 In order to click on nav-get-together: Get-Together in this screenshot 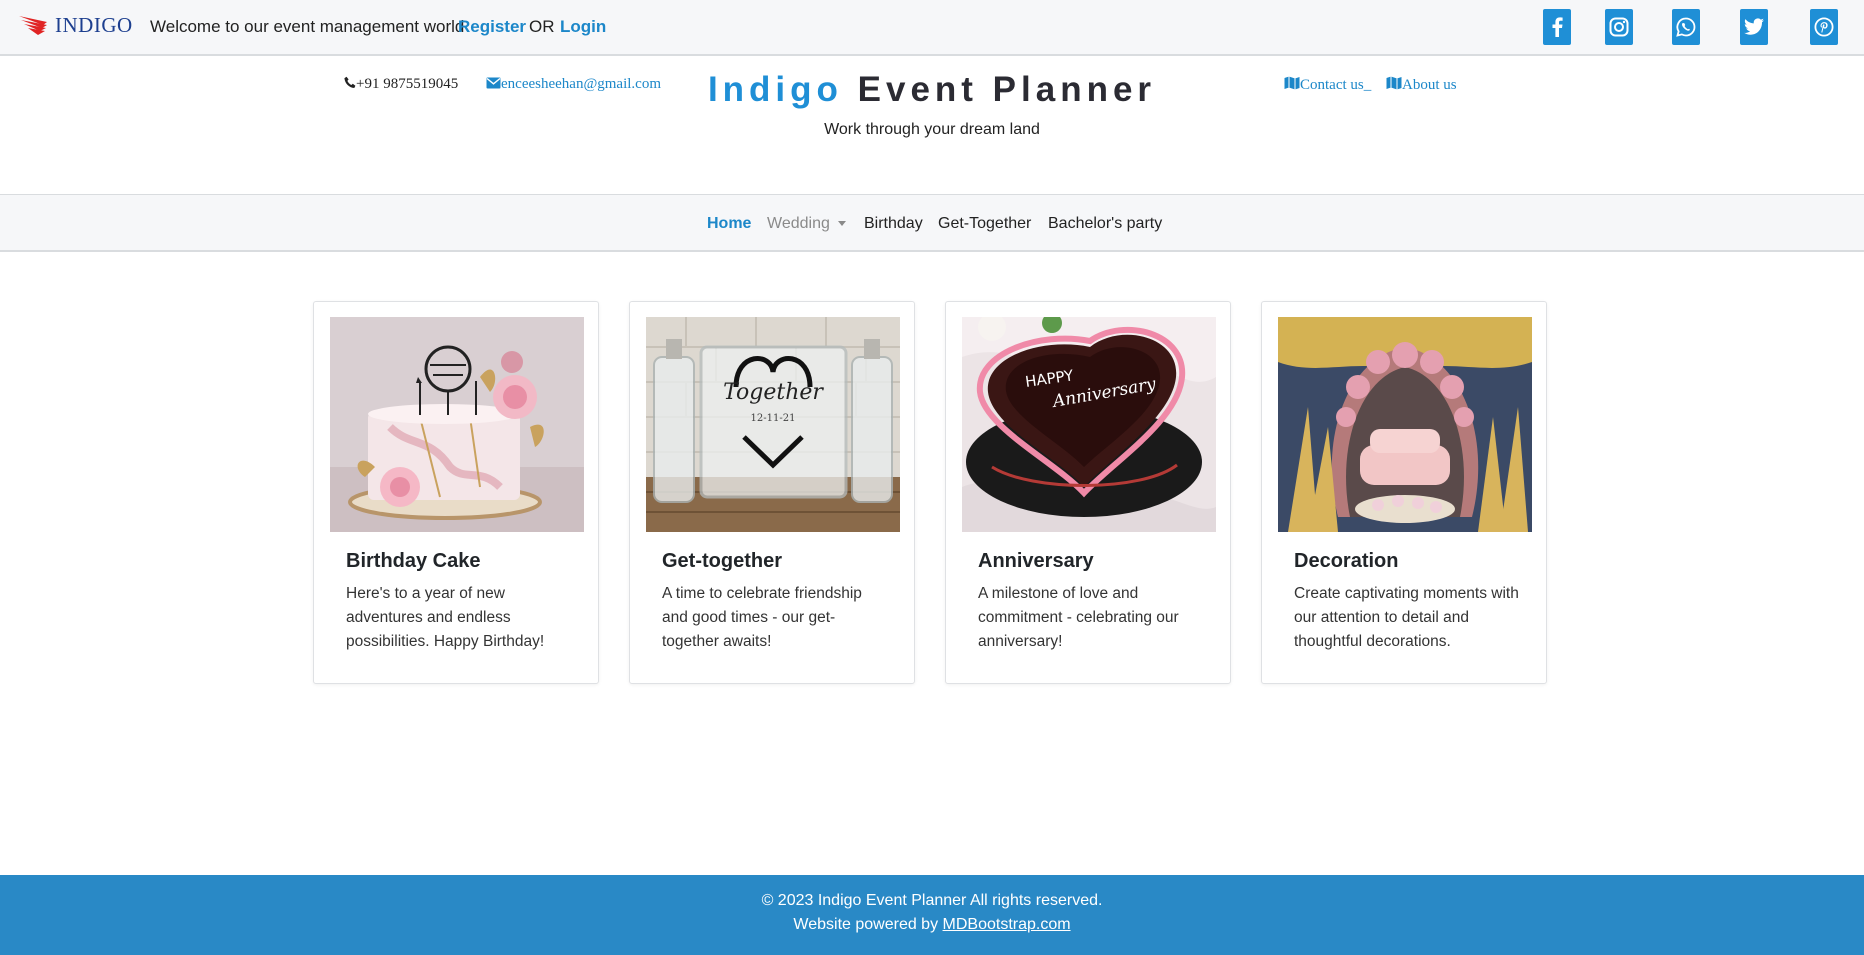, I will do `click(984, 224)`.